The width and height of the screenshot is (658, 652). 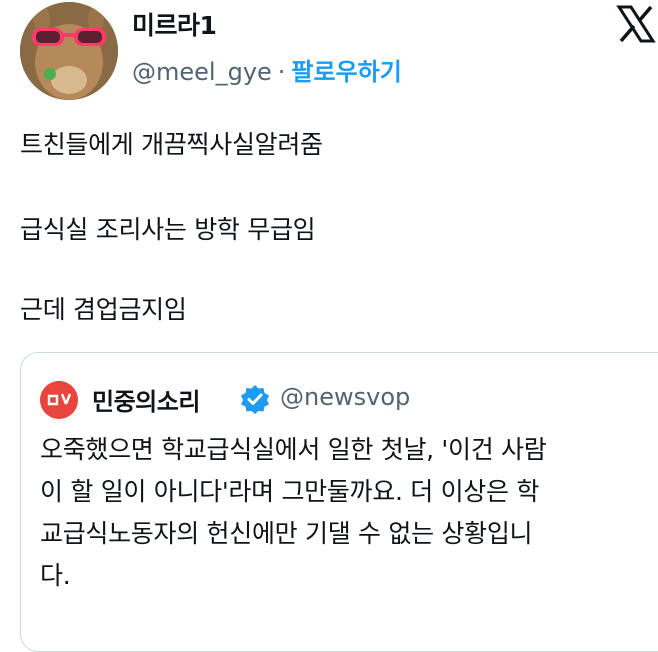 I want to click on tweet-text-line-1: 트친들에게 개끔찍사실알려줌, so click(x=171, y=144).